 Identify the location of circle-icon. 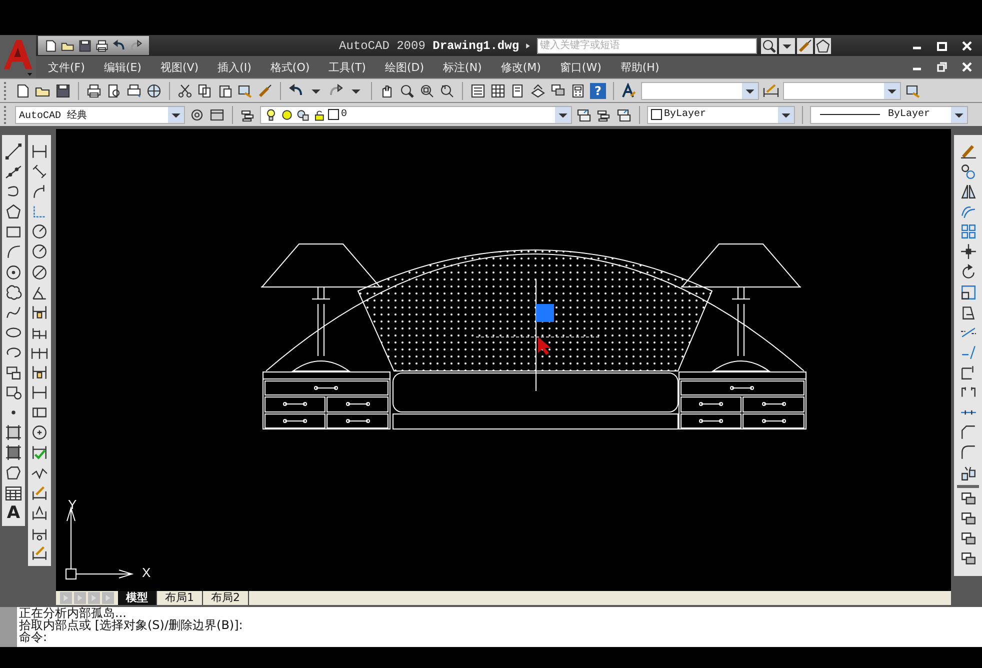
(13, 272).